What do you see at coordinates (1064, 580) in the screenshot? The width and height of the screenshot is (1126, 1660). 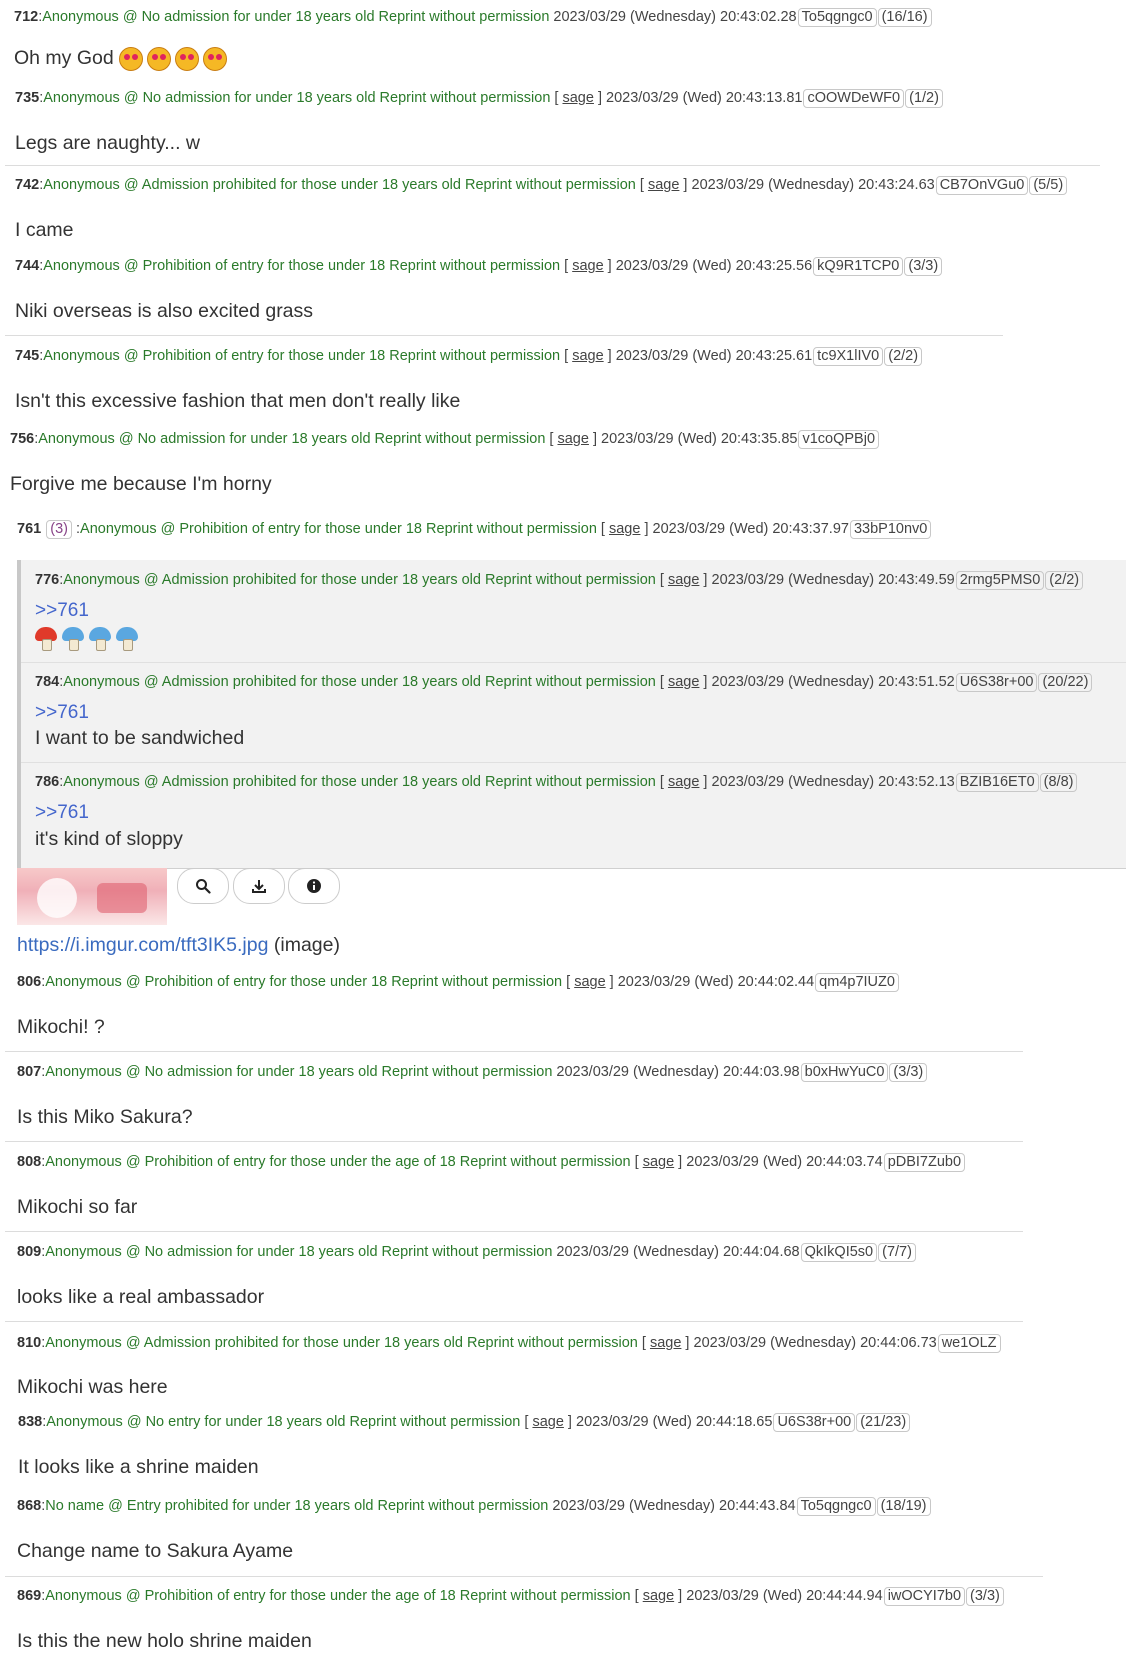 I see `post-count: (2/2)` at bounding box center [1064, 580].